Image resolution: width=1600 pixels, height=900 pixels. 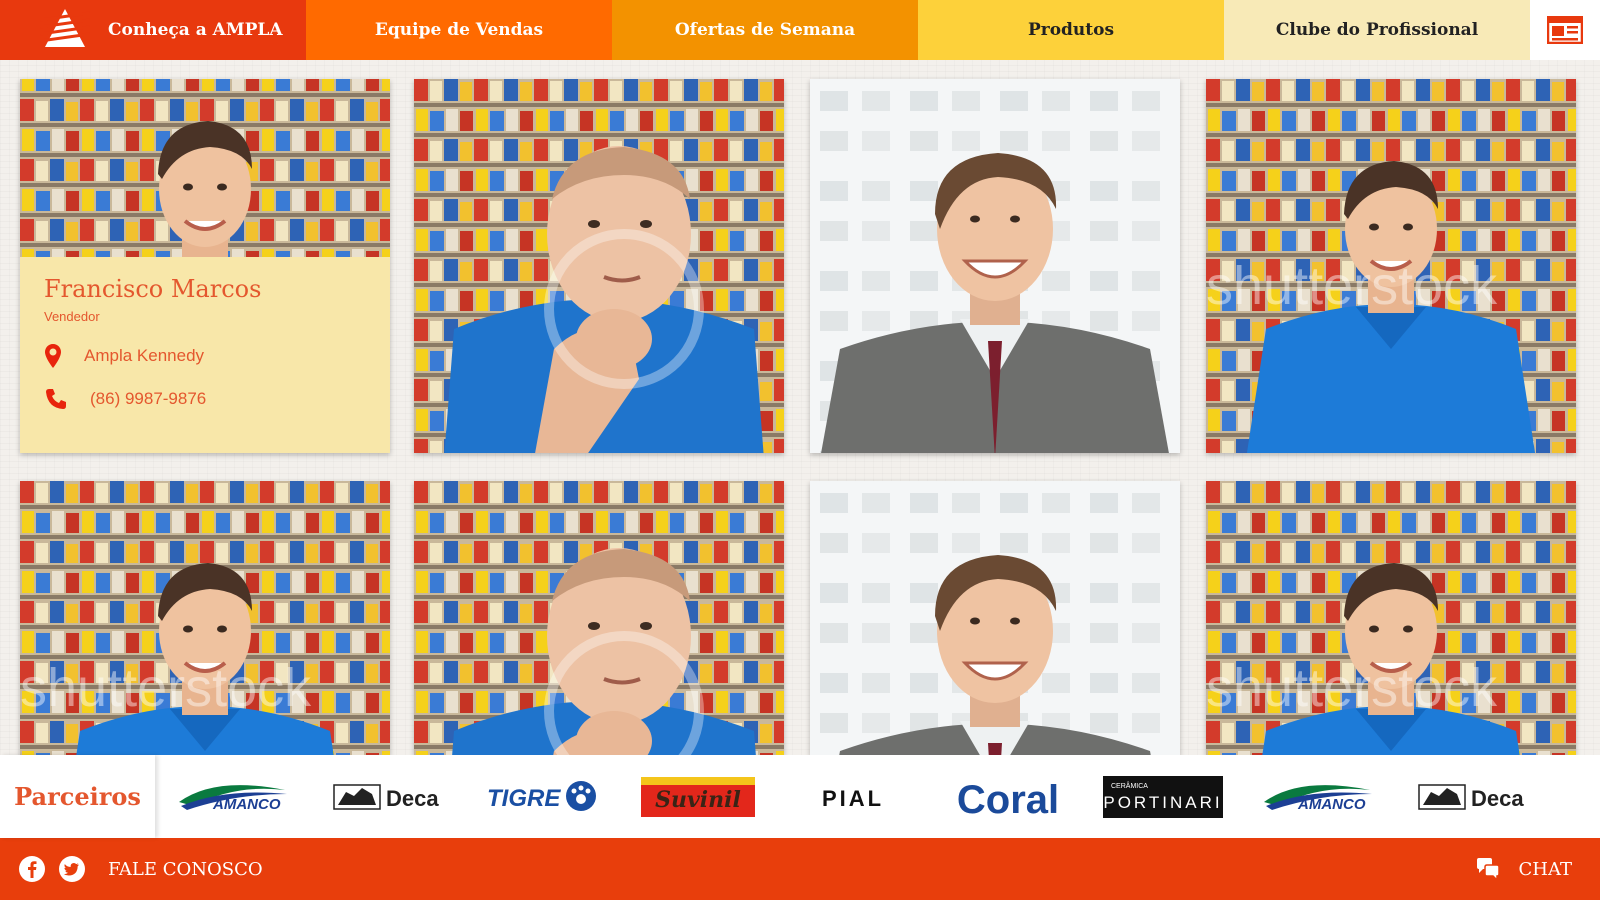 I want to click on employee-name: Francisco Marcos, so click(x=153, y=289).